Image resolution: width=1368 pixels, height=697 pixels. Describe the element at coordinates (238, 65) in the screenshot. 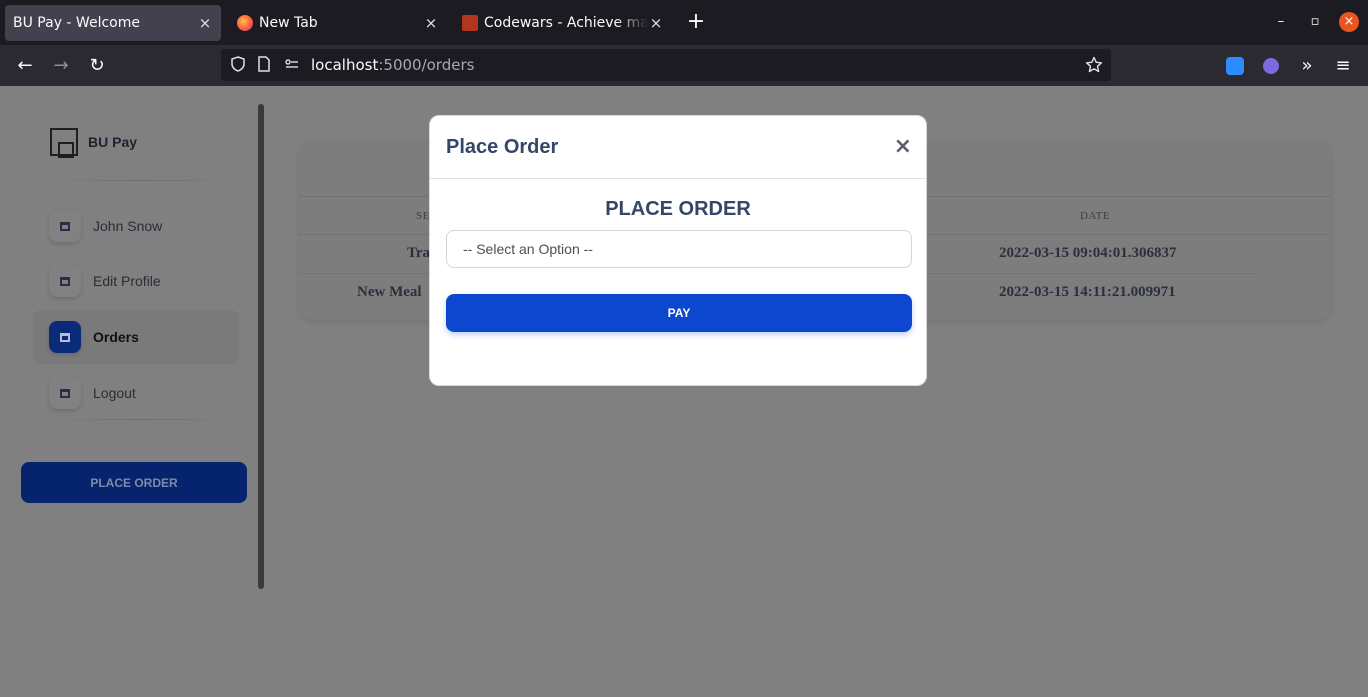

I see `shield-icon` at that location.